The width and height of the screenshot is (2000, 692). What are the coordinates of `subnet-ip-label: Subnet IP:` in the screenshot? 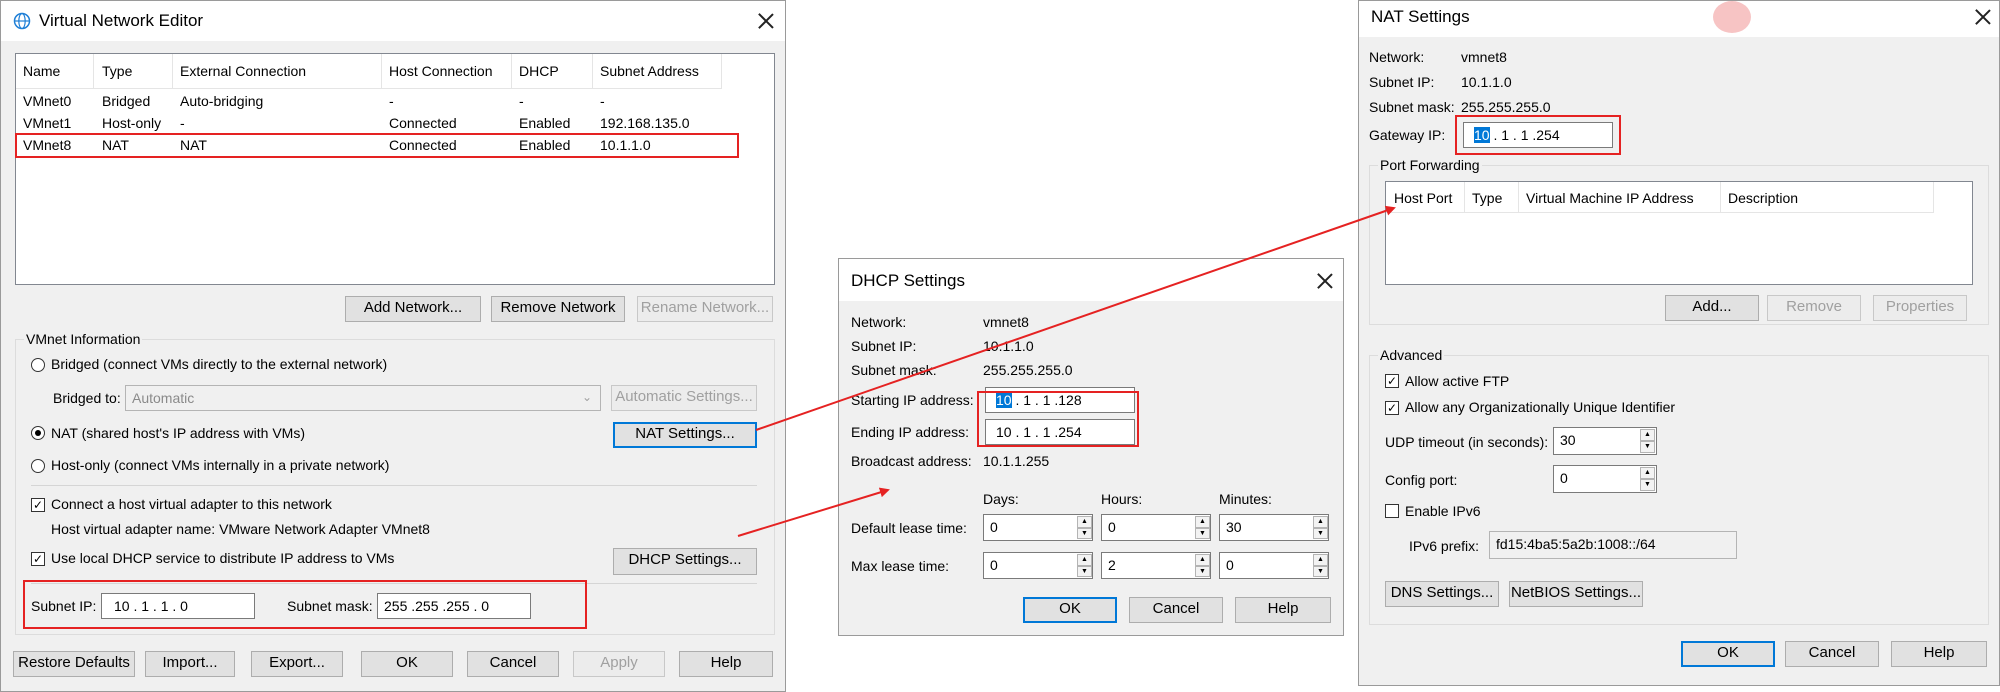 It's located at (1402, 82).